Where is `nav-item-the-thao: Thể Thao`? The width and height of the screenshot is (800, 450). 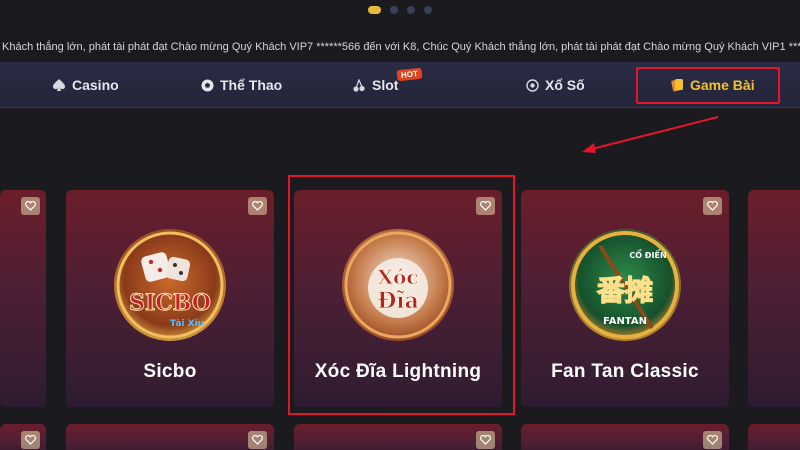
nav-item-the-thao: Thể Thao is located at coordinates (241, 85).